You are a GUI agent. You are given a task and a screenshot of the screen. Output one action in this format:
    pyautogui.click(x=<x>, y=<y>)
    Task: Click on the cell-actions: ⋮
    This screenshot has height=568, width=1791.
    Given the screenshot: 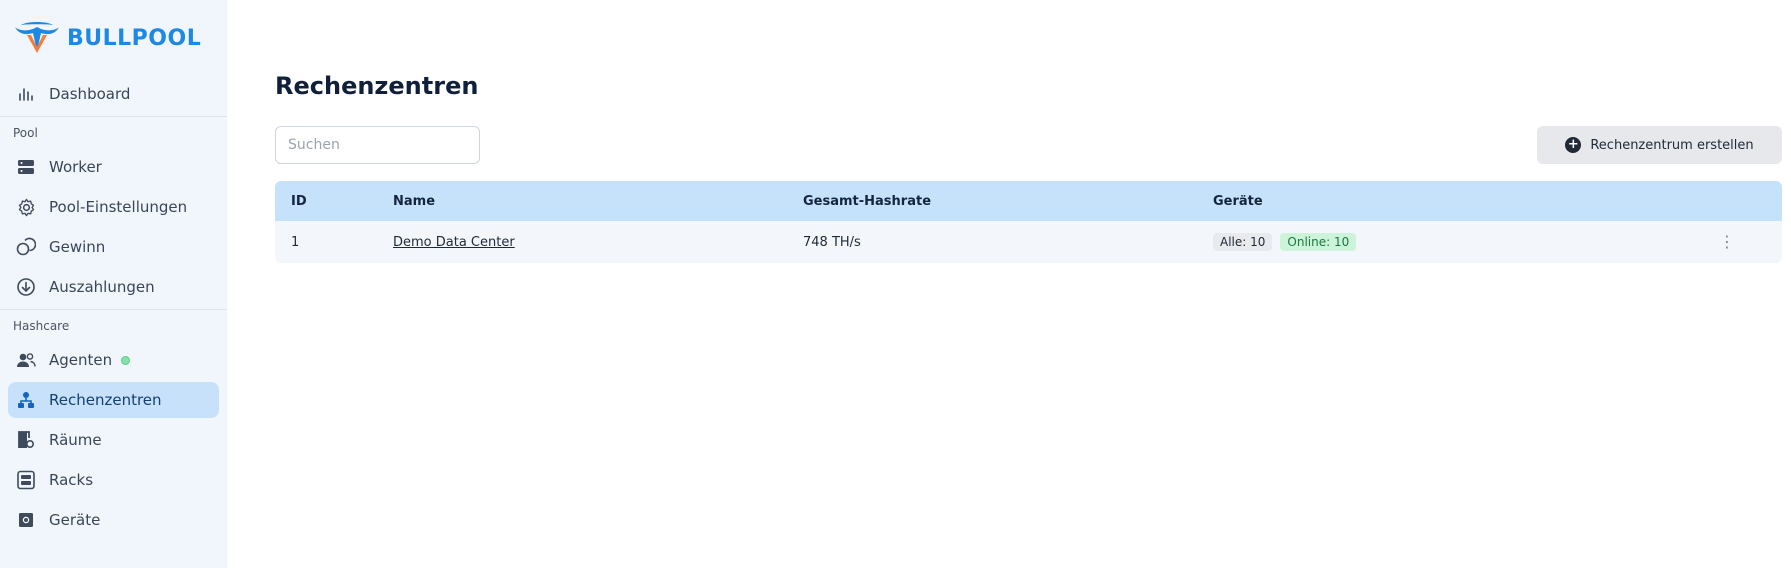 What is the action you would take?
    pyautogui.click(x=1727, y=242)
    